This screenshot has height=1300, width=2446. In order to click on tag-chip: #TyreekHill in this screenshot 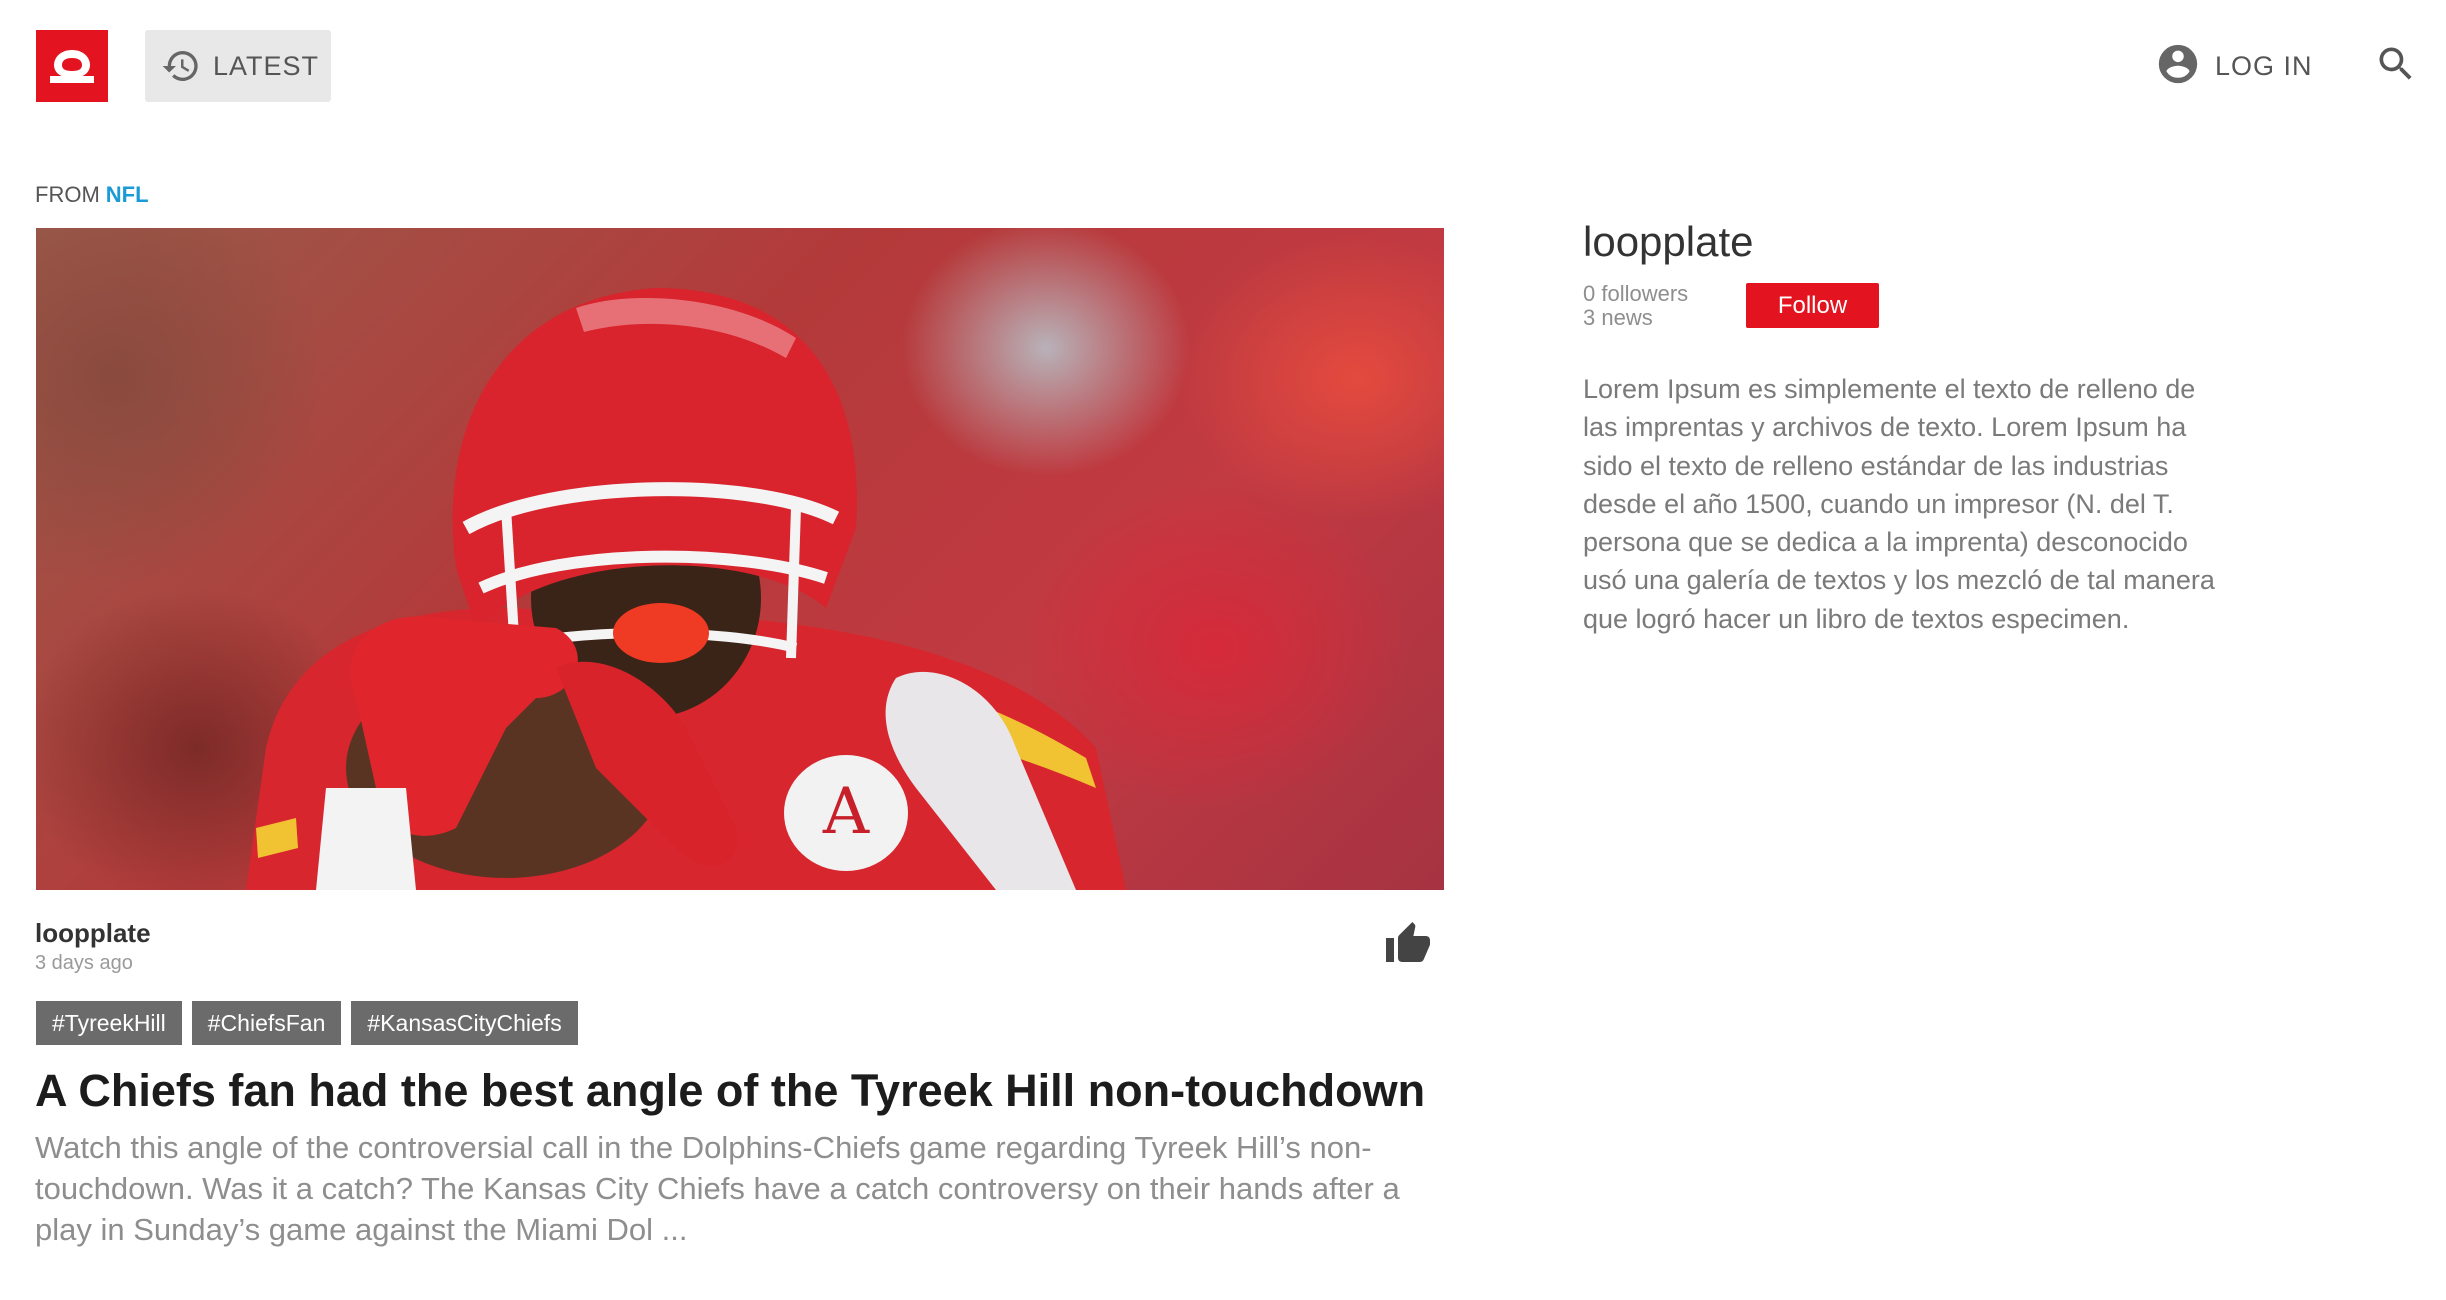, I will do `click(109, 1023)`.